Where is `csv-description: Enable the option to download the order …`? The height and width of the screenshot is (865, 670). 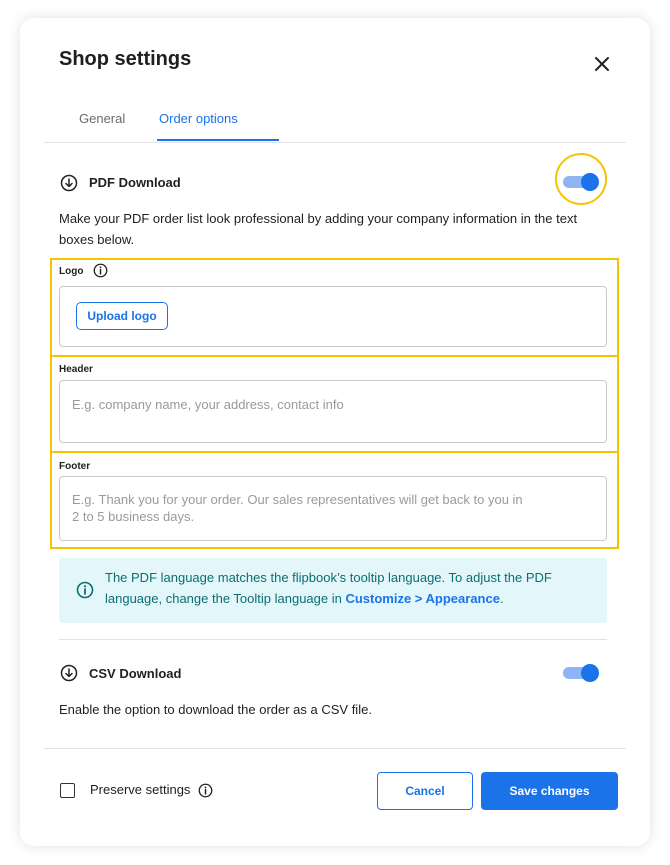 csv-description: Enable the option to download the order … is located at coordinates (215, 709).